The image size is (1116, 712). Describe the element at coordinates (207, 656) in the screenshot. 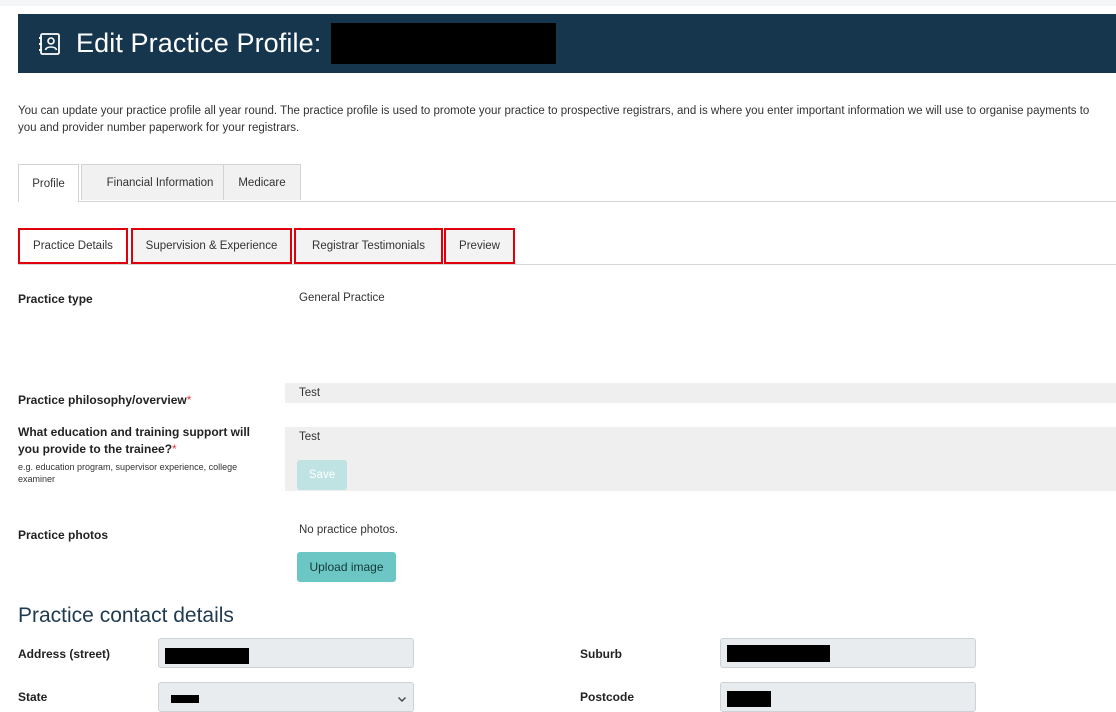

I see `redacted-address` at that location.